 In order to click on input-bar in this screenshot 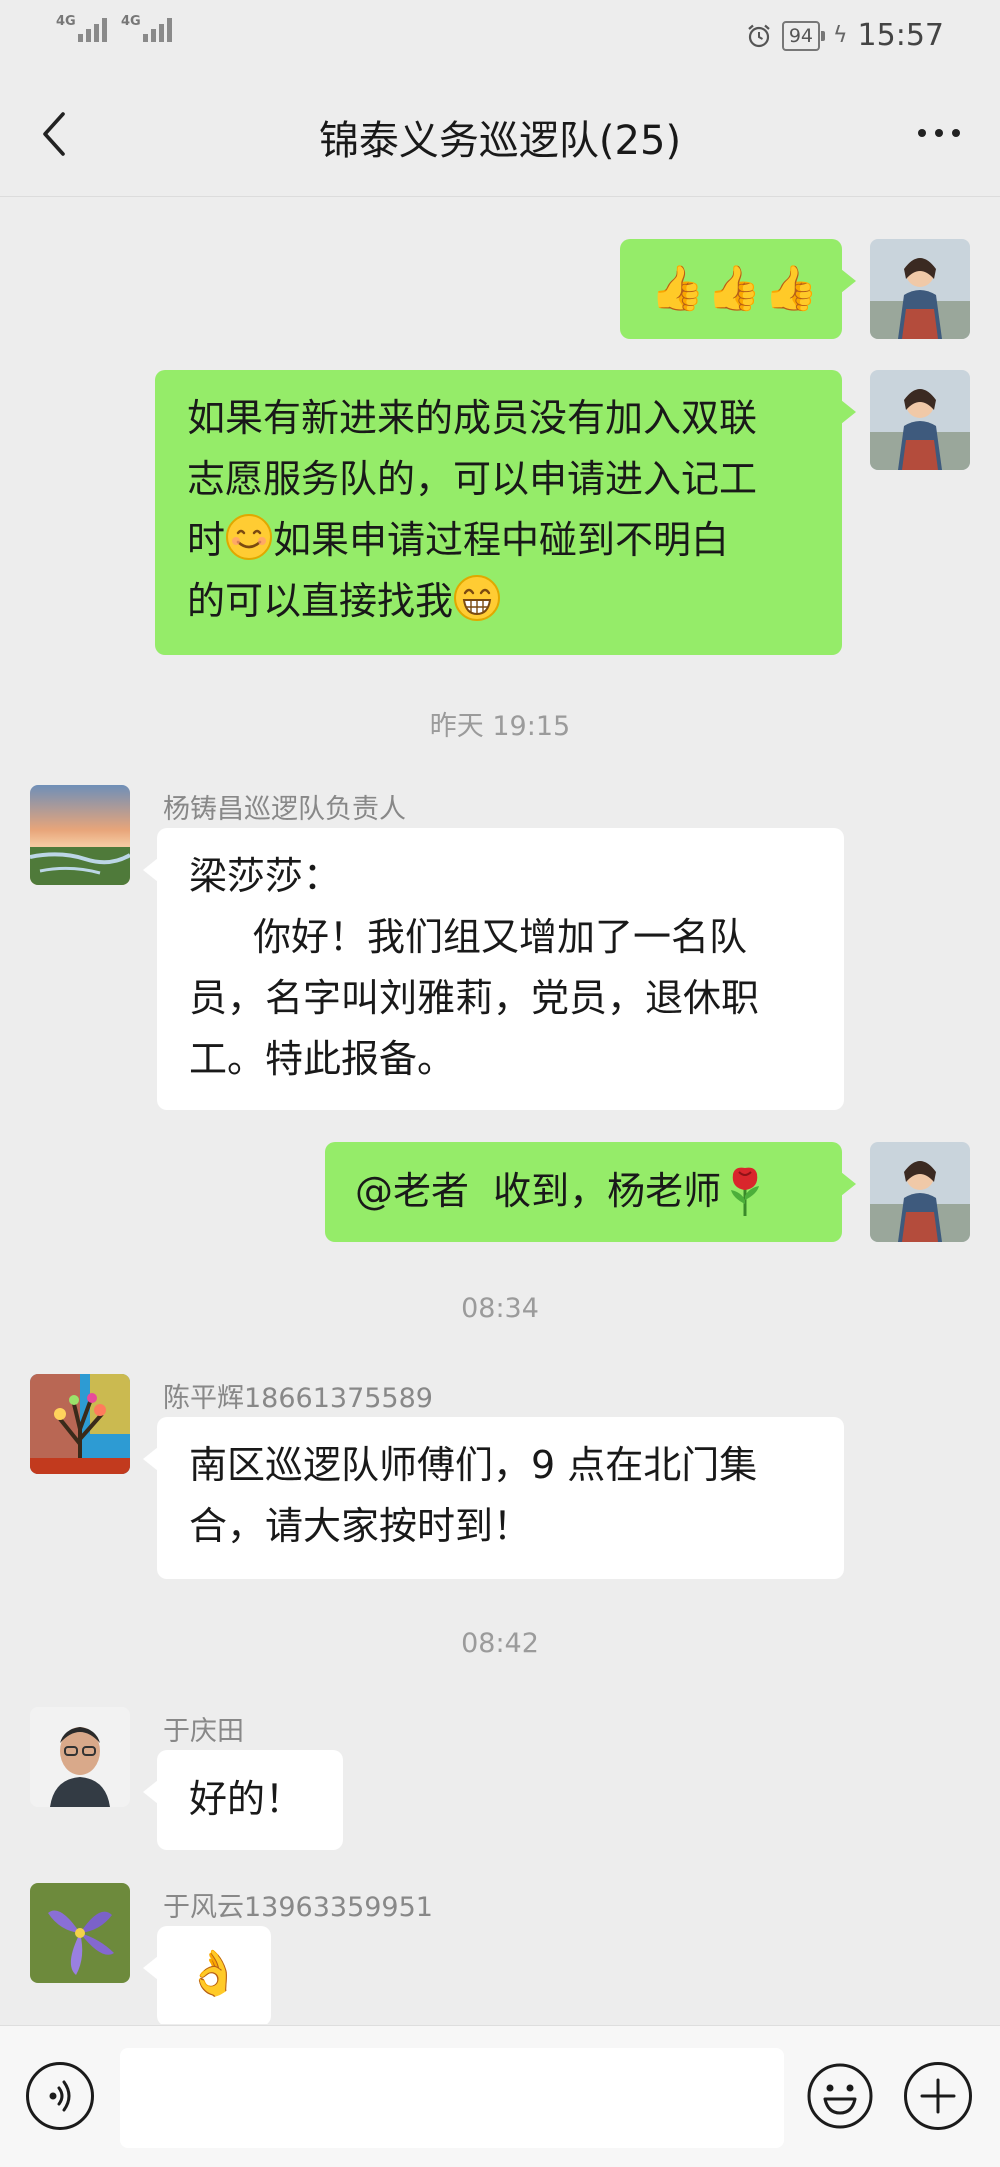, I will do `click(500, 2096)`.